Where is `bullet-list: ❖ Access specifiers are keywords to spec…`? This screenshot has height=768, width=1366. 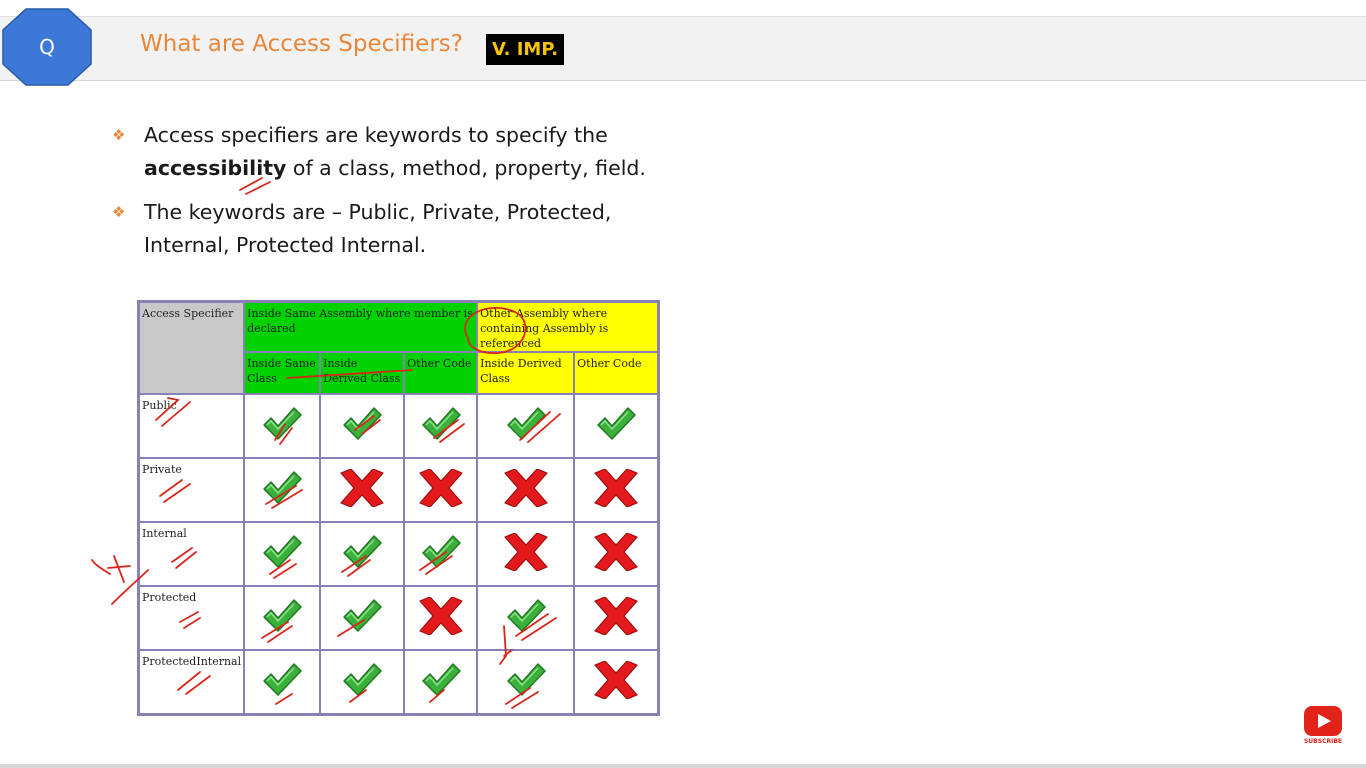 bullet-list: ❖ Access specifiers are keywords to spec… is located at coordinates (392, 196).